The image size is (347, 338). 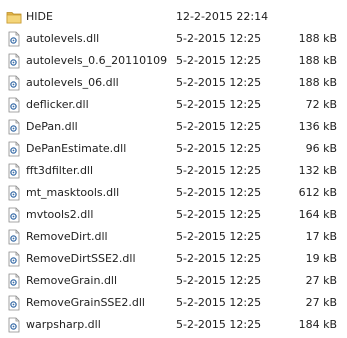 I want to click on file-row: DePanEstimate.dll 5-2-2015 12:25 96 kB, so click(x=173, y=149).